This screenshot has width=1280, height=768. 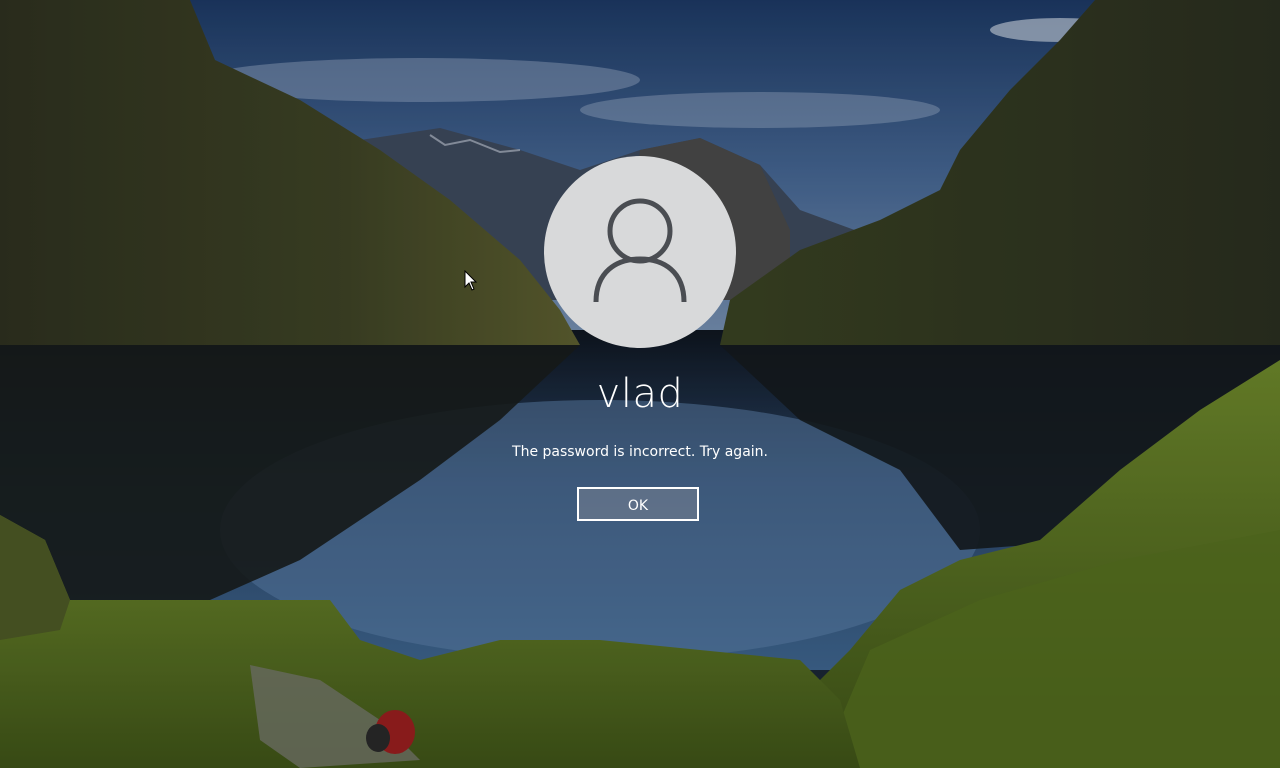 I want to click on user-avatar, so click(x=640, y=252).